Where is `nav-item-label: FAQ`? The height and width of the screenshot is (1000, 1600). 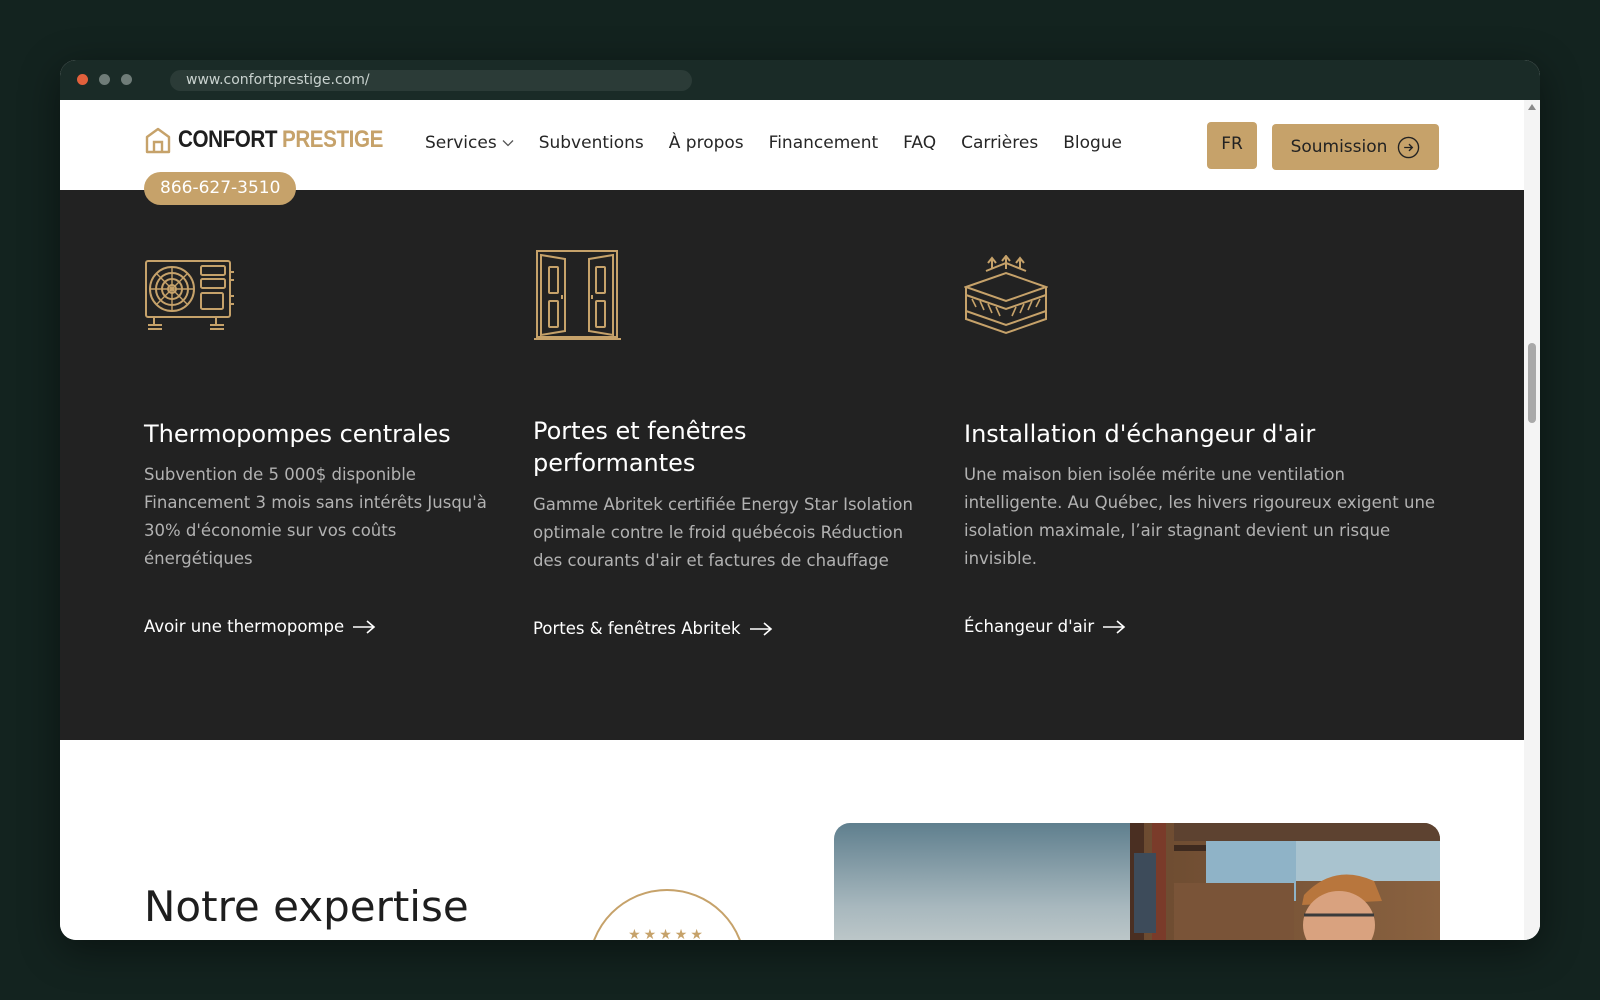 nav-item-label: FAQ is located at coordinates (920, 143).